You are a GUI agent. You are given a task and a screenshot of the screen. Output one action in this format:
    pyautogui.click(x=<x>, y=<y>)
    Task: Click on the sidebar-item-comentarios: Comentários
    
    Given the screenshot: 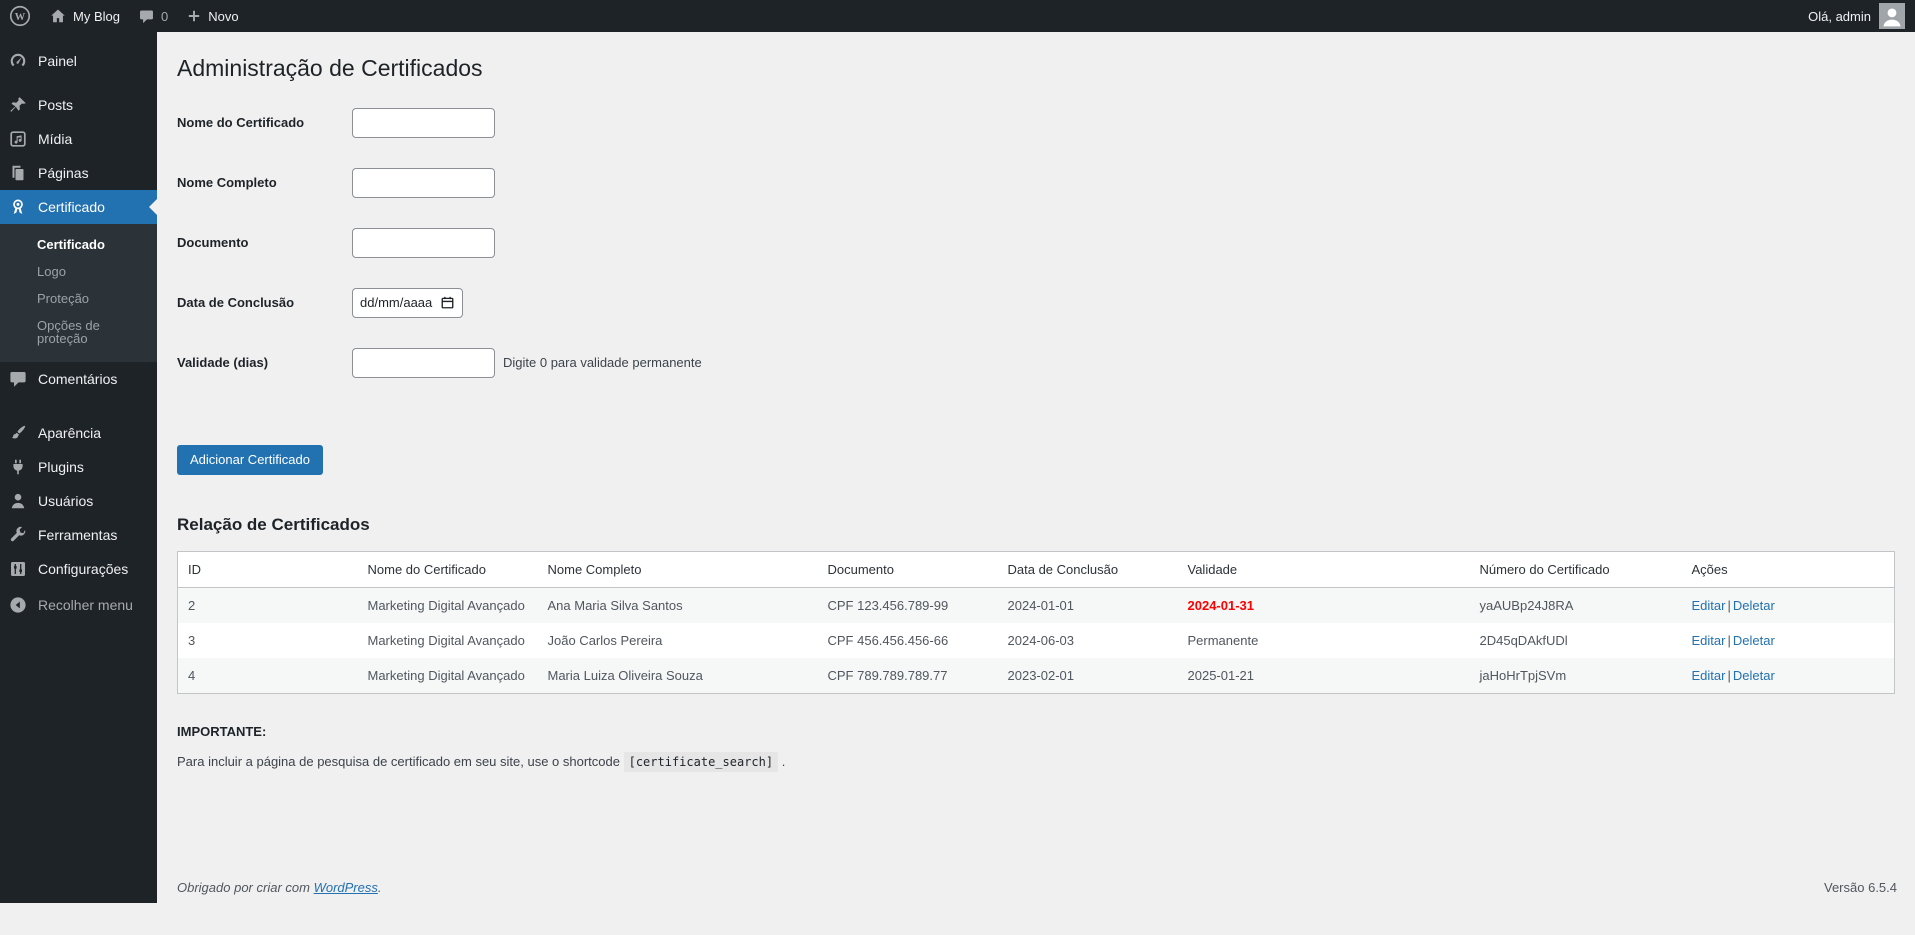 What is the action you would take?
    pyautogui.click(x=78, y=379)
    